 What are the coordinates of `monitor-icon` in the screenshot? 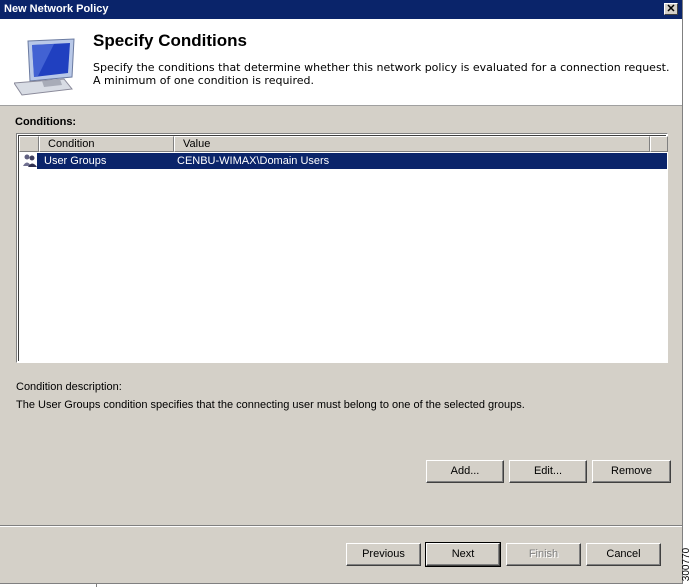 It's located at (44, 67).